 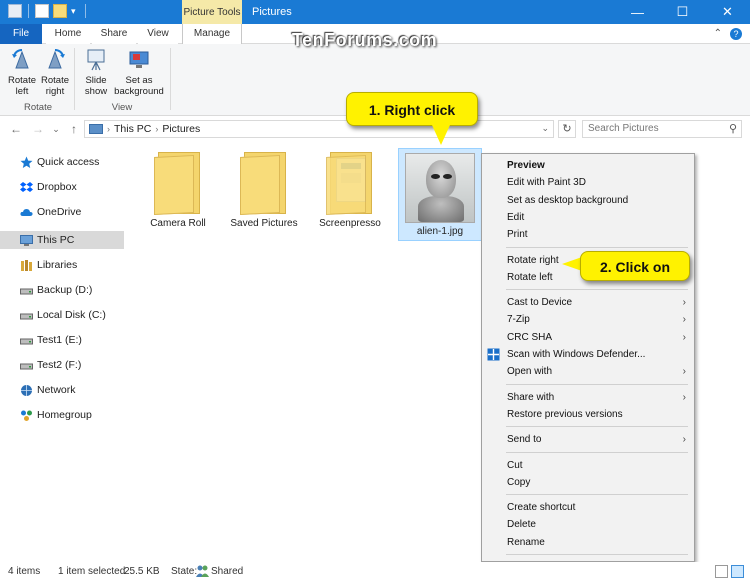 What do you see at coordinates (545, 128) in the screenshot?
I see `address-dropdown-icon: ⌄` at bounding box center [545, 128].